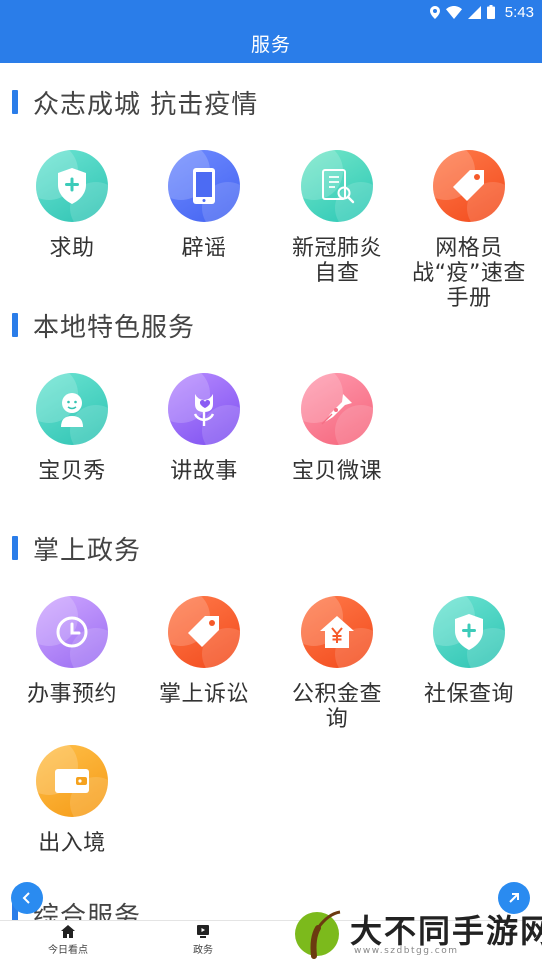 This screenshot has height=964, width=542. What do you see at coordinates (434, 12) in the screenshot?
I see `location-icon` at bounding box center [434, 12].